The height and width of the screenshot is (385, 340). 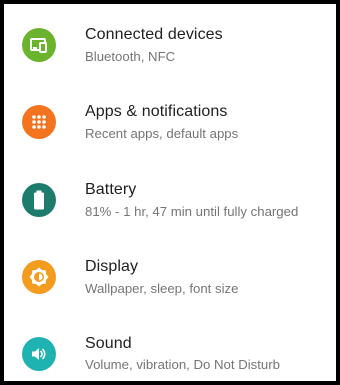 I want to click on connected-devices-icon, so click(x=39, y=45).